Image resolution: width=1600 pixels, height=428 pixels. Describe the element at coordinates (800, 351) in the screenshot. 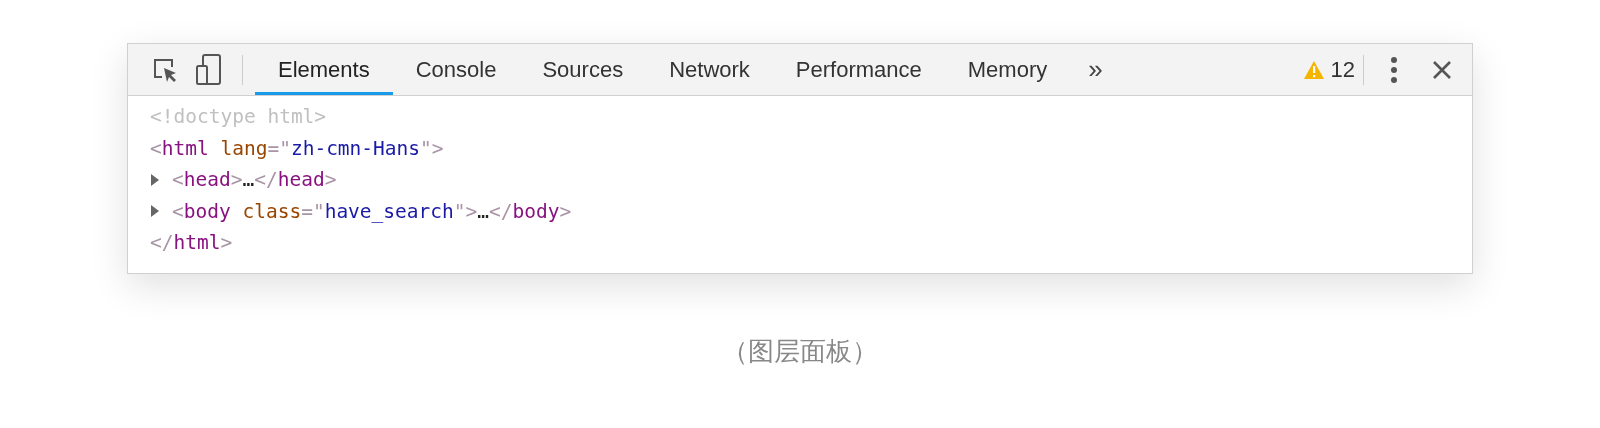

I see `caption: （图层面板）` at that location.